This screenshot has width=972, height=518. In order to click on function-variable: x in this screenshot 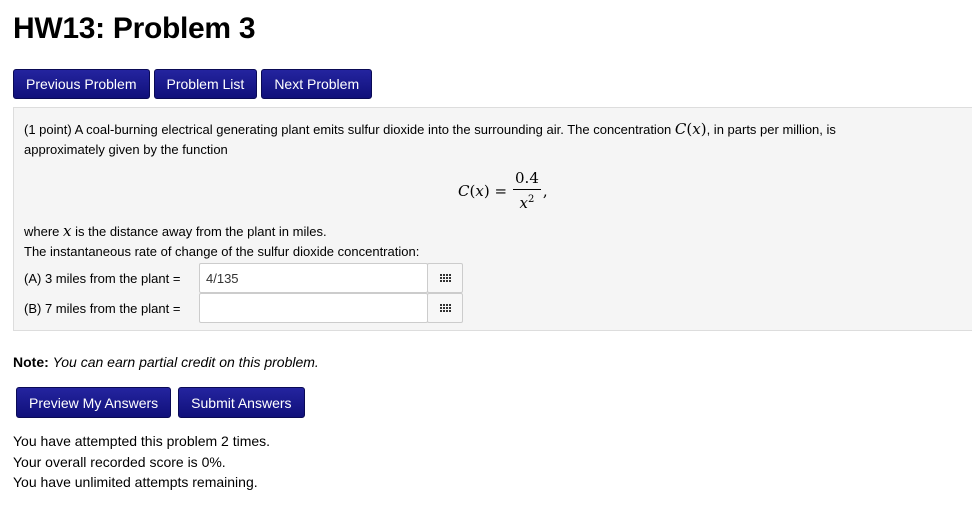, I will do `click(696, 129)`.